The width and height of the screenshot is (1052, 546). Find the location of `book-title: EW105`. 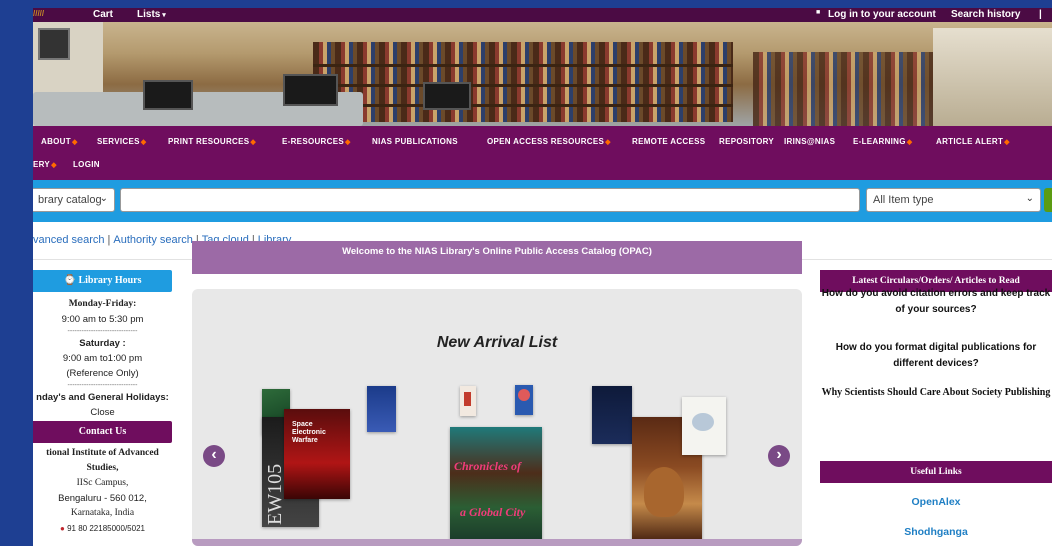

book-title: EW105 is located at coordinates (275, 494).